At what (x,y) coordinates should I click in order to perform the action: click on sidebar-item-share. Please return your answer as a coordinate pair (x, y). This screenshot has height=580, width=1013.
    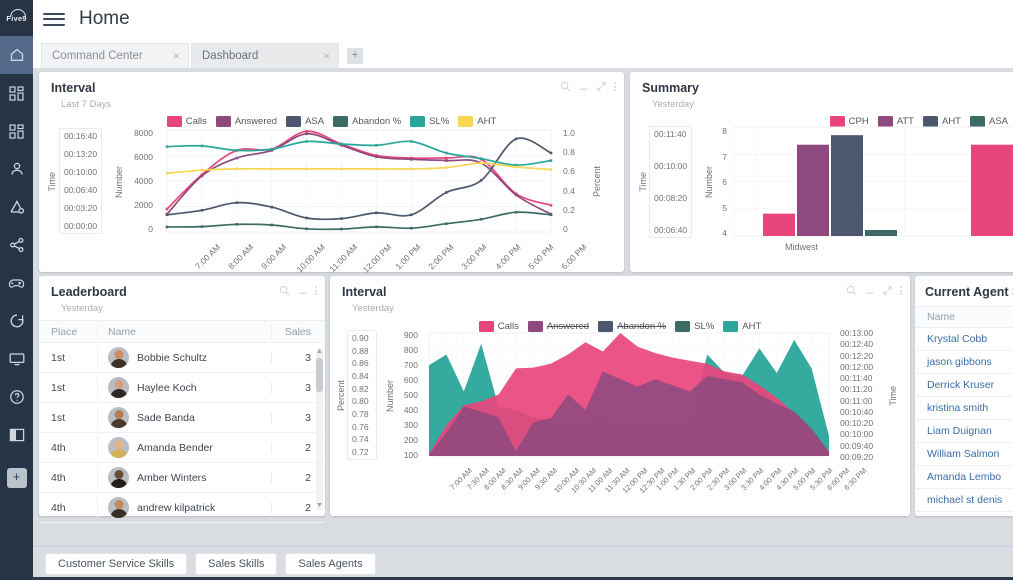
    Looking at the image, I should click on (16, 245).